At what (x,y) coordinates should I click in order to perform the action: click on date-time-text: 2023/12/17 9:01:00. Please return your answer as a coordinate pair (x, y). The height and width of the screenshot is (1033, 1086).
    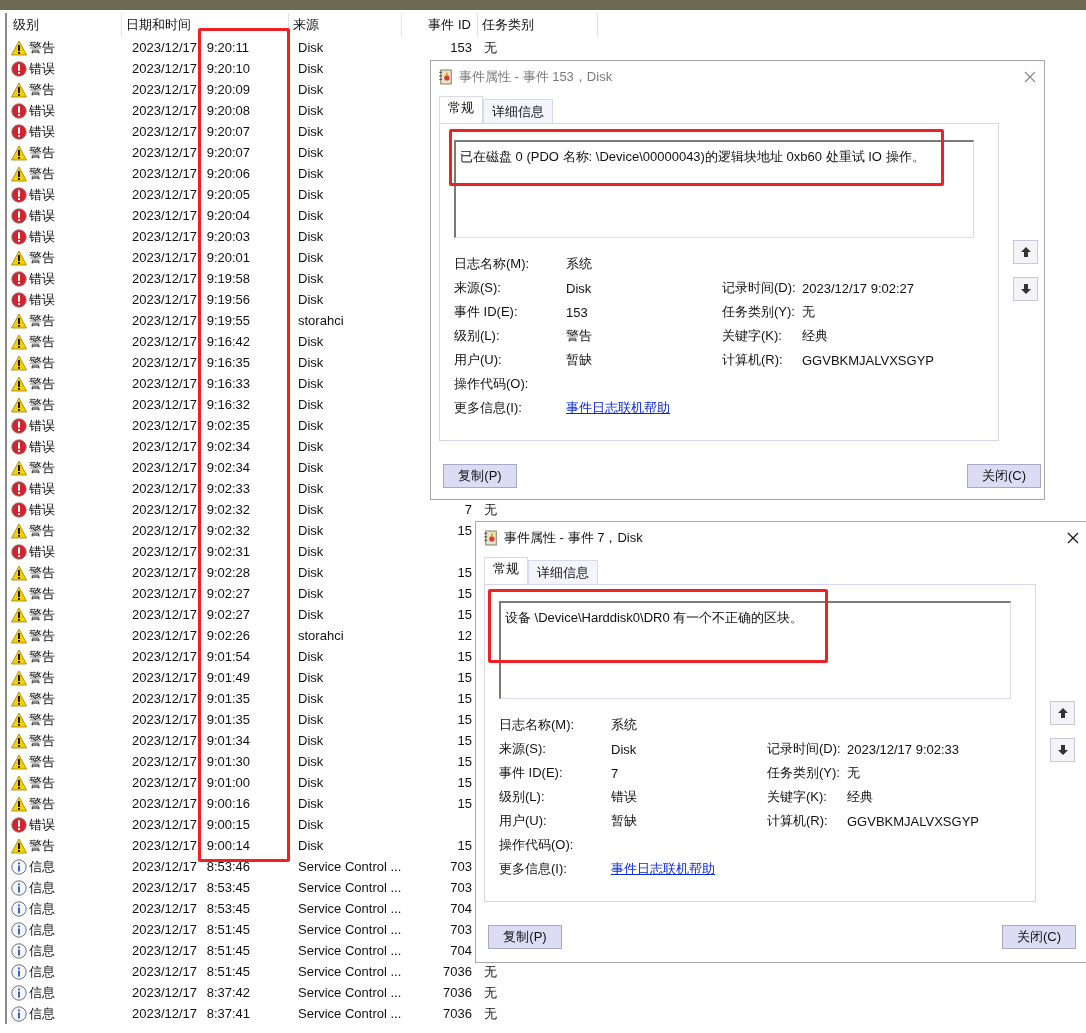
    Looking at the image, I should click on (191, 782).